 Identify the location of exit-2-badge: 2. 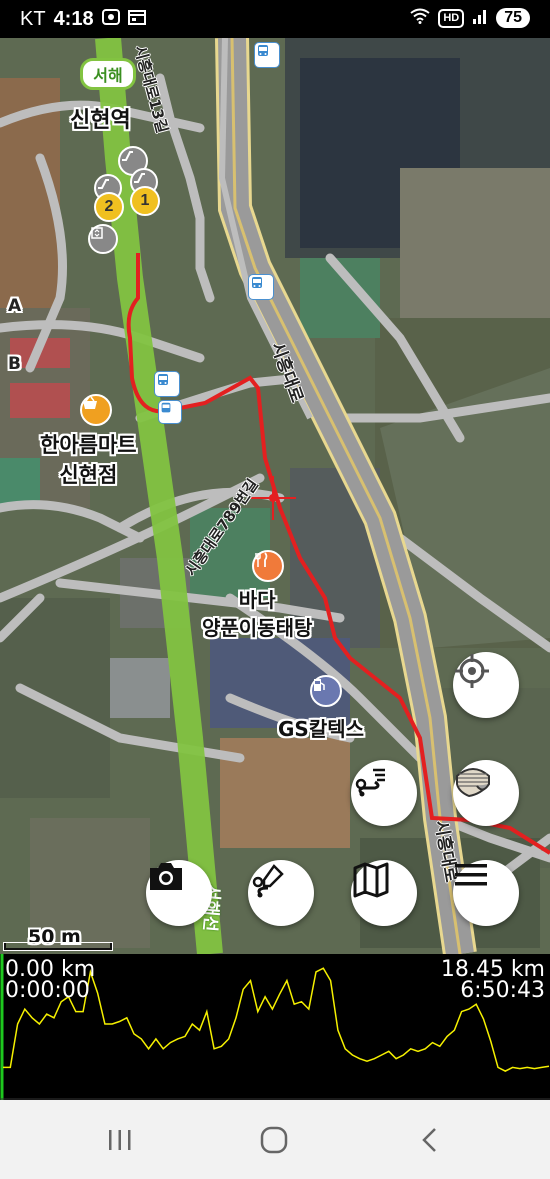
(109, 207).